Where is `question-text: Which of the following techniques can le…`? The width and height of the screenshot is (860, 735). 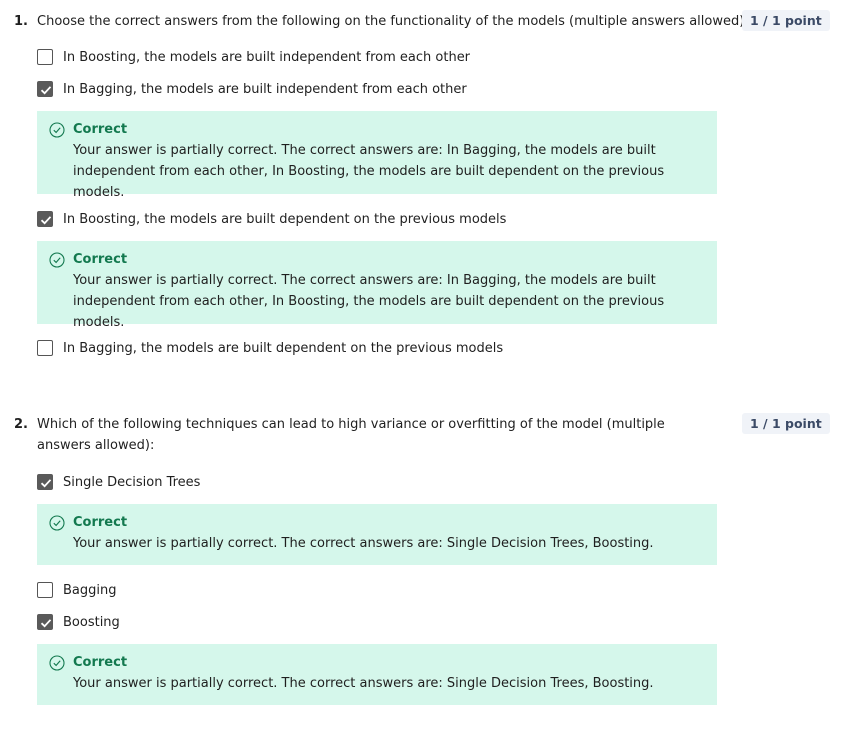
question-text: Which of the following techniques can le… is located at coordinates (351, 435).